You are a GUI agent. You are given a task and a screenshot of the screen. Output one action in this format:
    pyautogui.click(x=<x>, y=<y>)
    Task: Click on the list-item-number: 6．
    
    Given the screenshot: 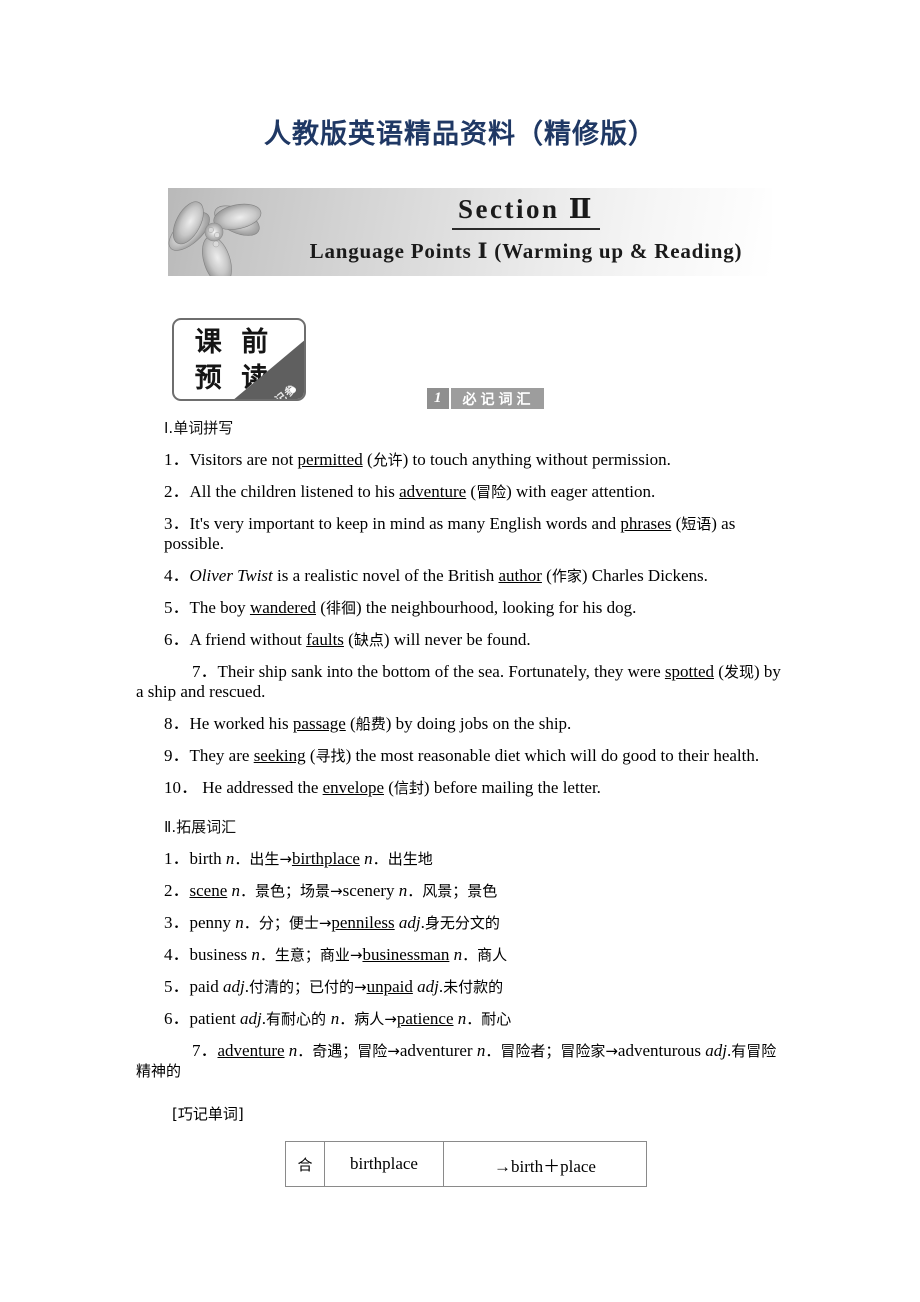 What is the action you would take?
    pyautogui.click(x=177, y=1018)
    